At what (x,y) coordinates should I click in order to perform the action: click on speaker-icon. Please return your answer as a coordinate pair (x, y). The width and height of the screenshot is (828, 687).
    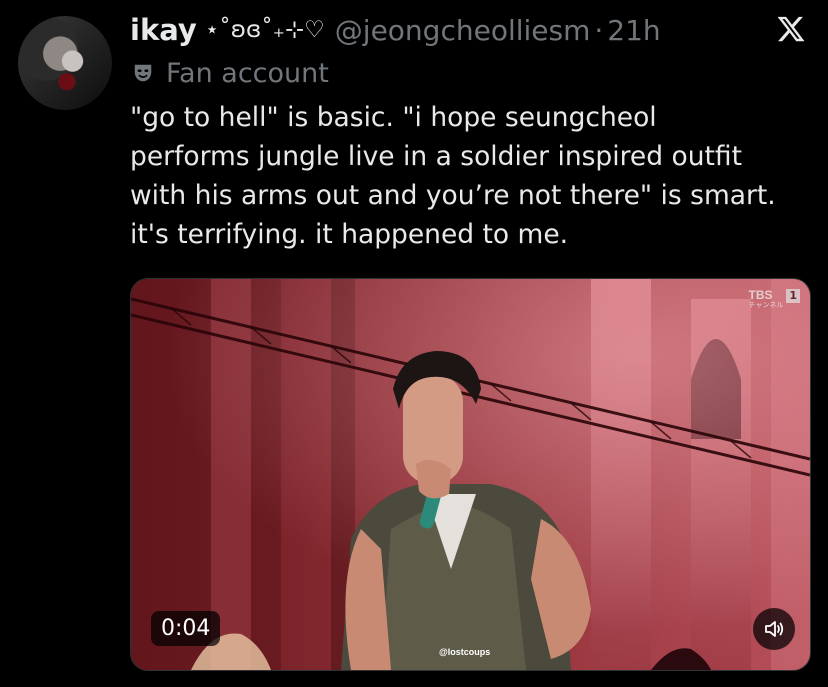
    Looking at the image, I should click on (774, 629).